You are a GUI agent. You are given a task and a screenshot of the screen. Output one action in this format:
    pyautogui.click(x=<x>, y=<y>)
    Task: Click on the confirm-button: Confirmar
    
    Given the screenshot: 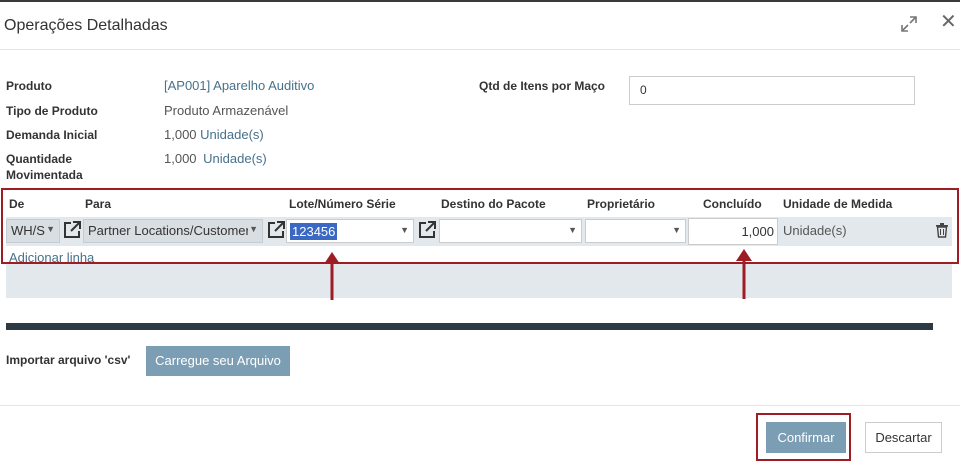 What is the action you would take?
    pyautogui.click(x=806, y=437)
    